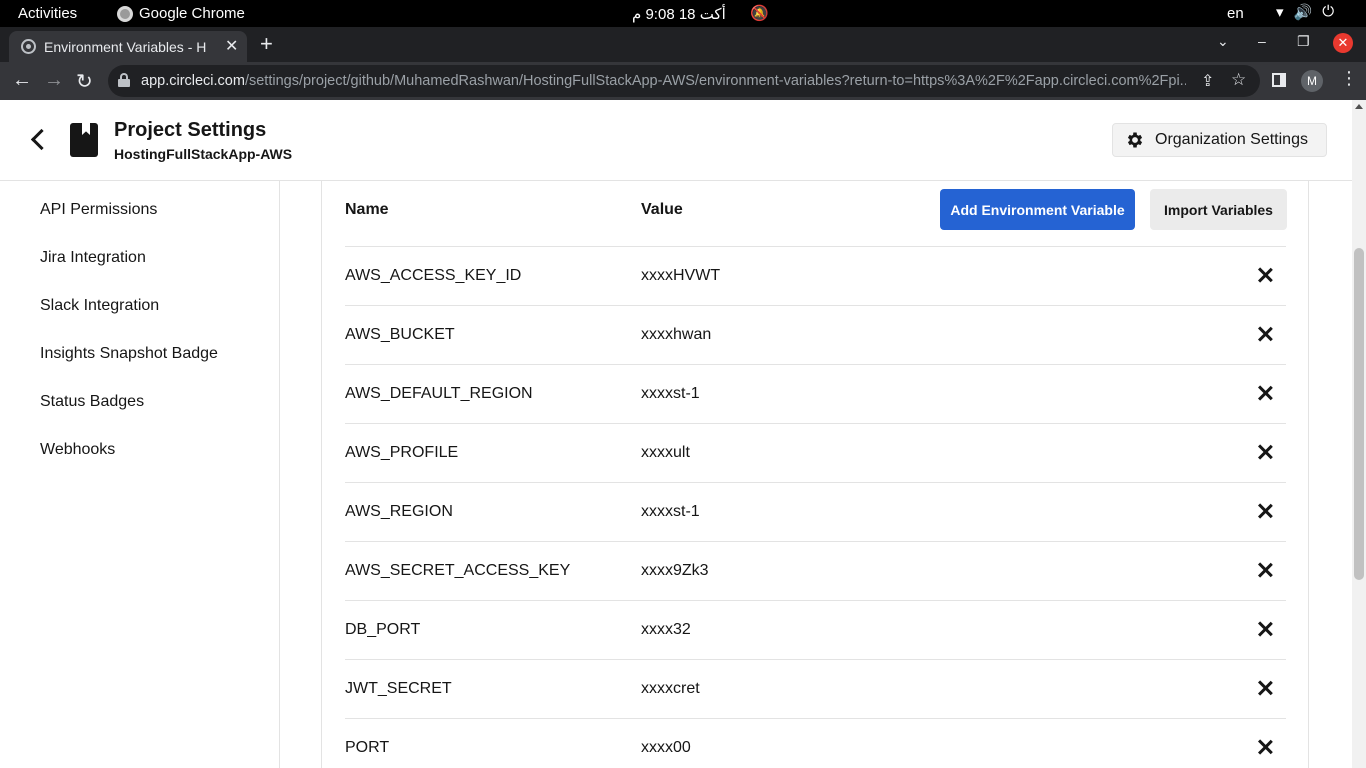 Image resolution: width=1366 pixels, height=768 pixels. I want to click on lock-icon, so click(124, 80).